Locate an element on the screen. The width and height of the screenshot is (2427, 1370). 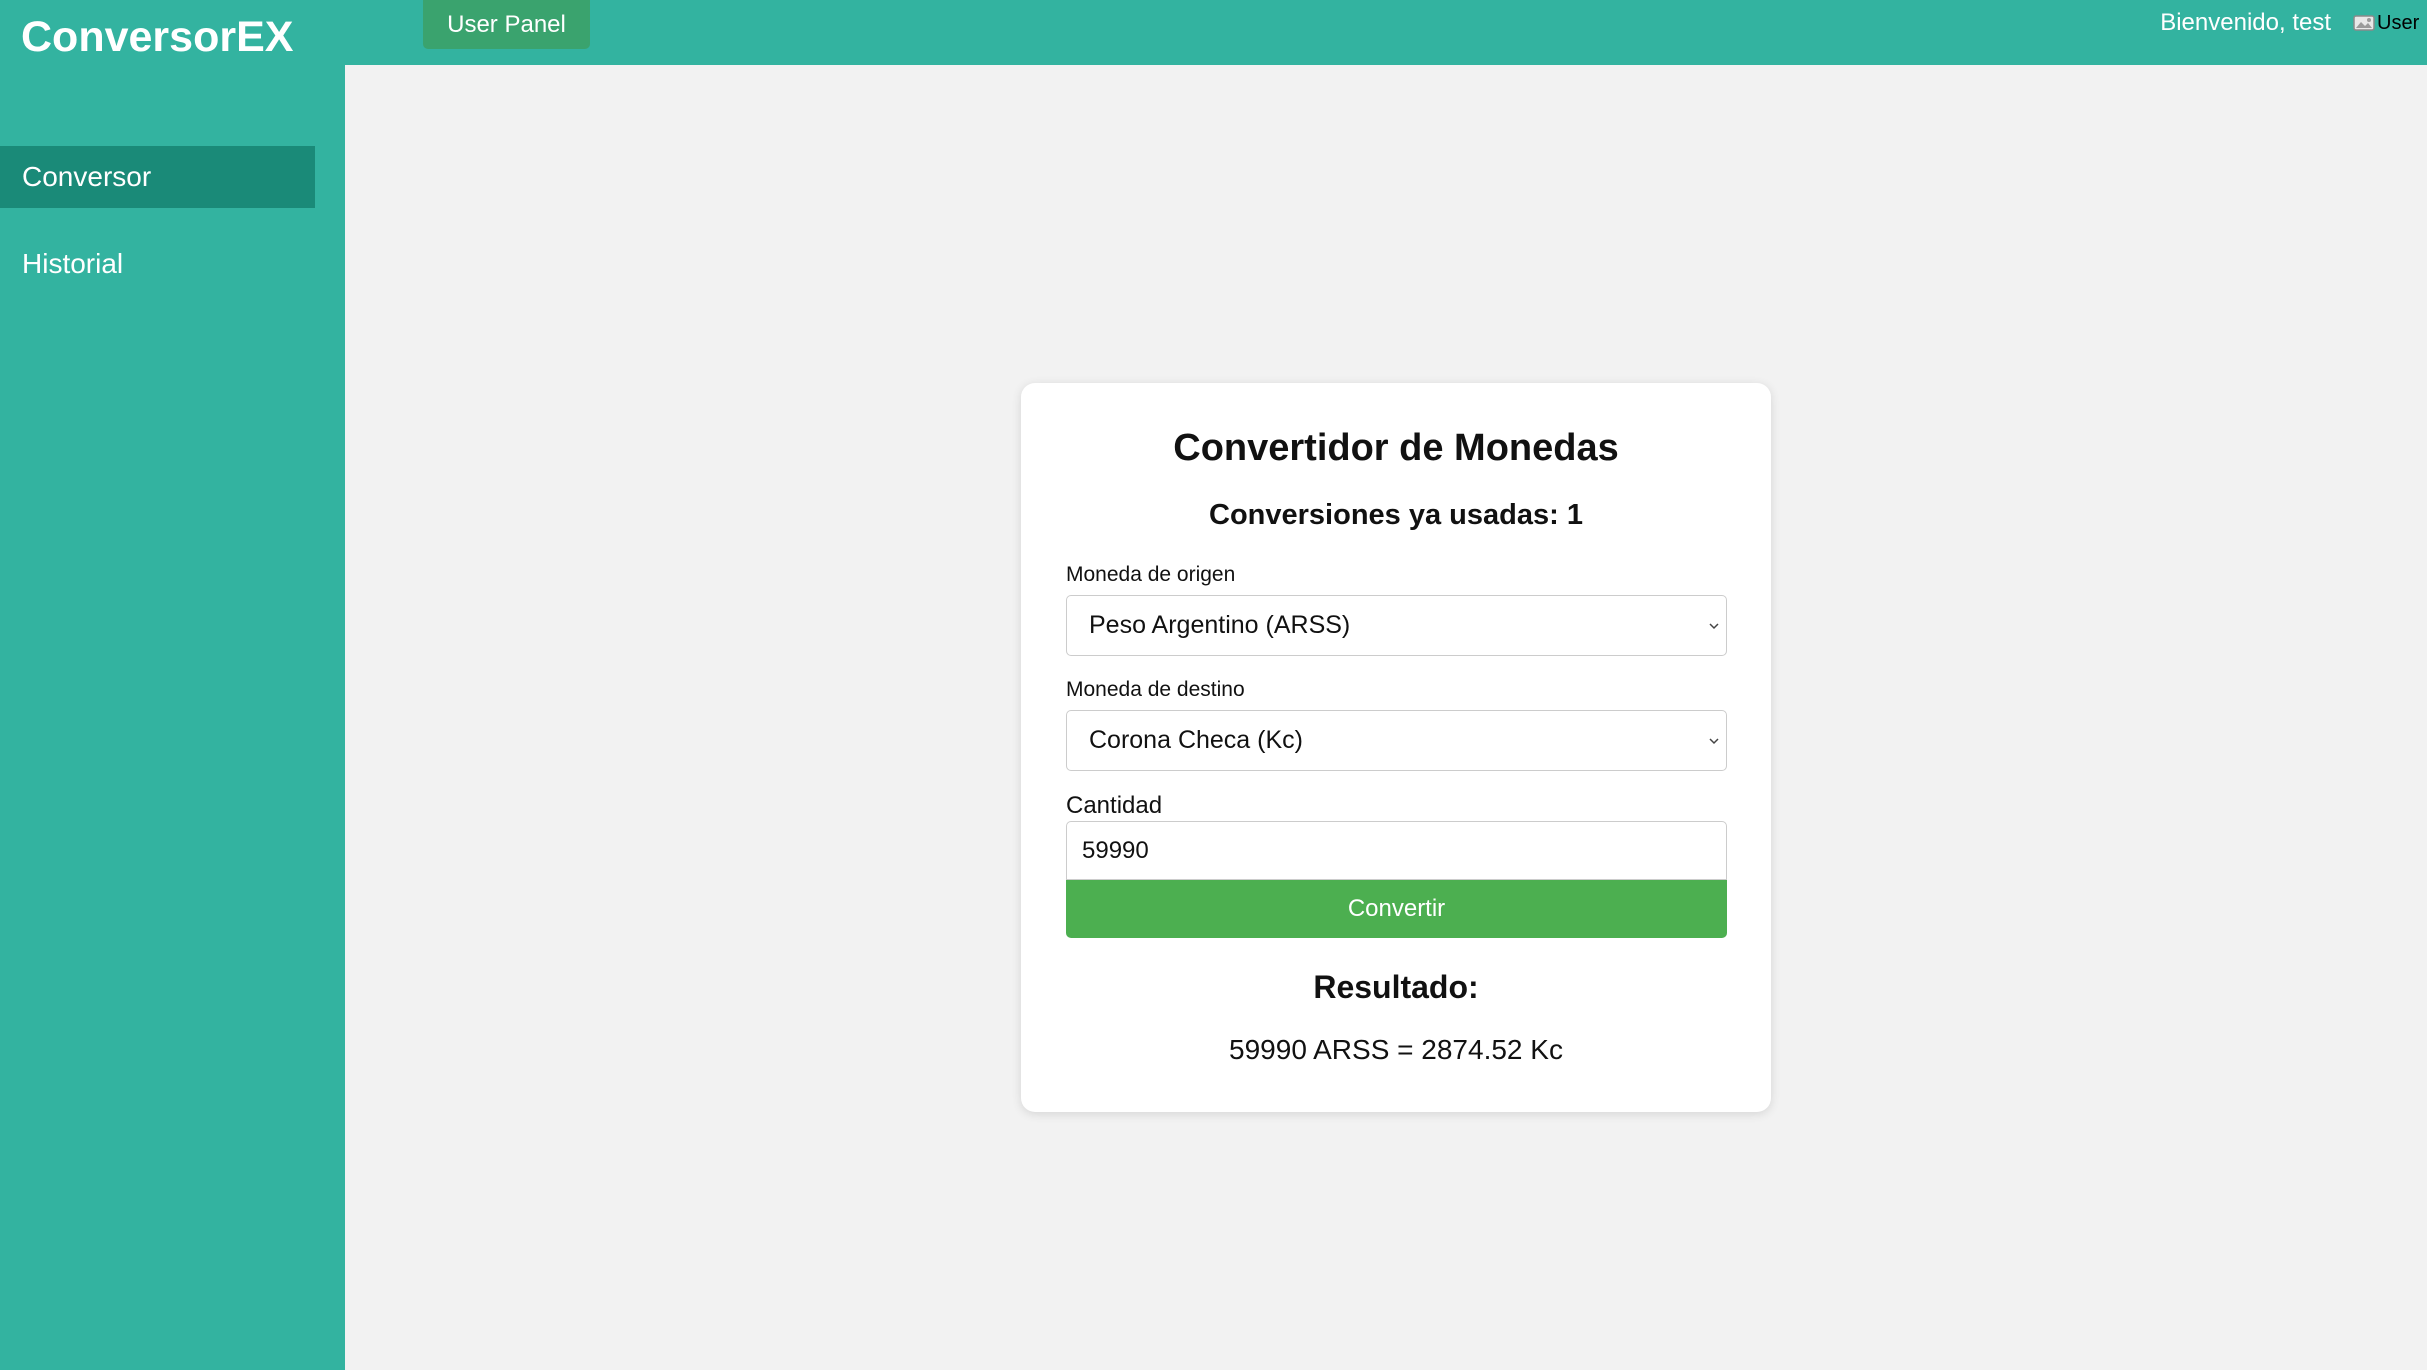
user-panel-button: User Panel is located at coordinates (506, 24).